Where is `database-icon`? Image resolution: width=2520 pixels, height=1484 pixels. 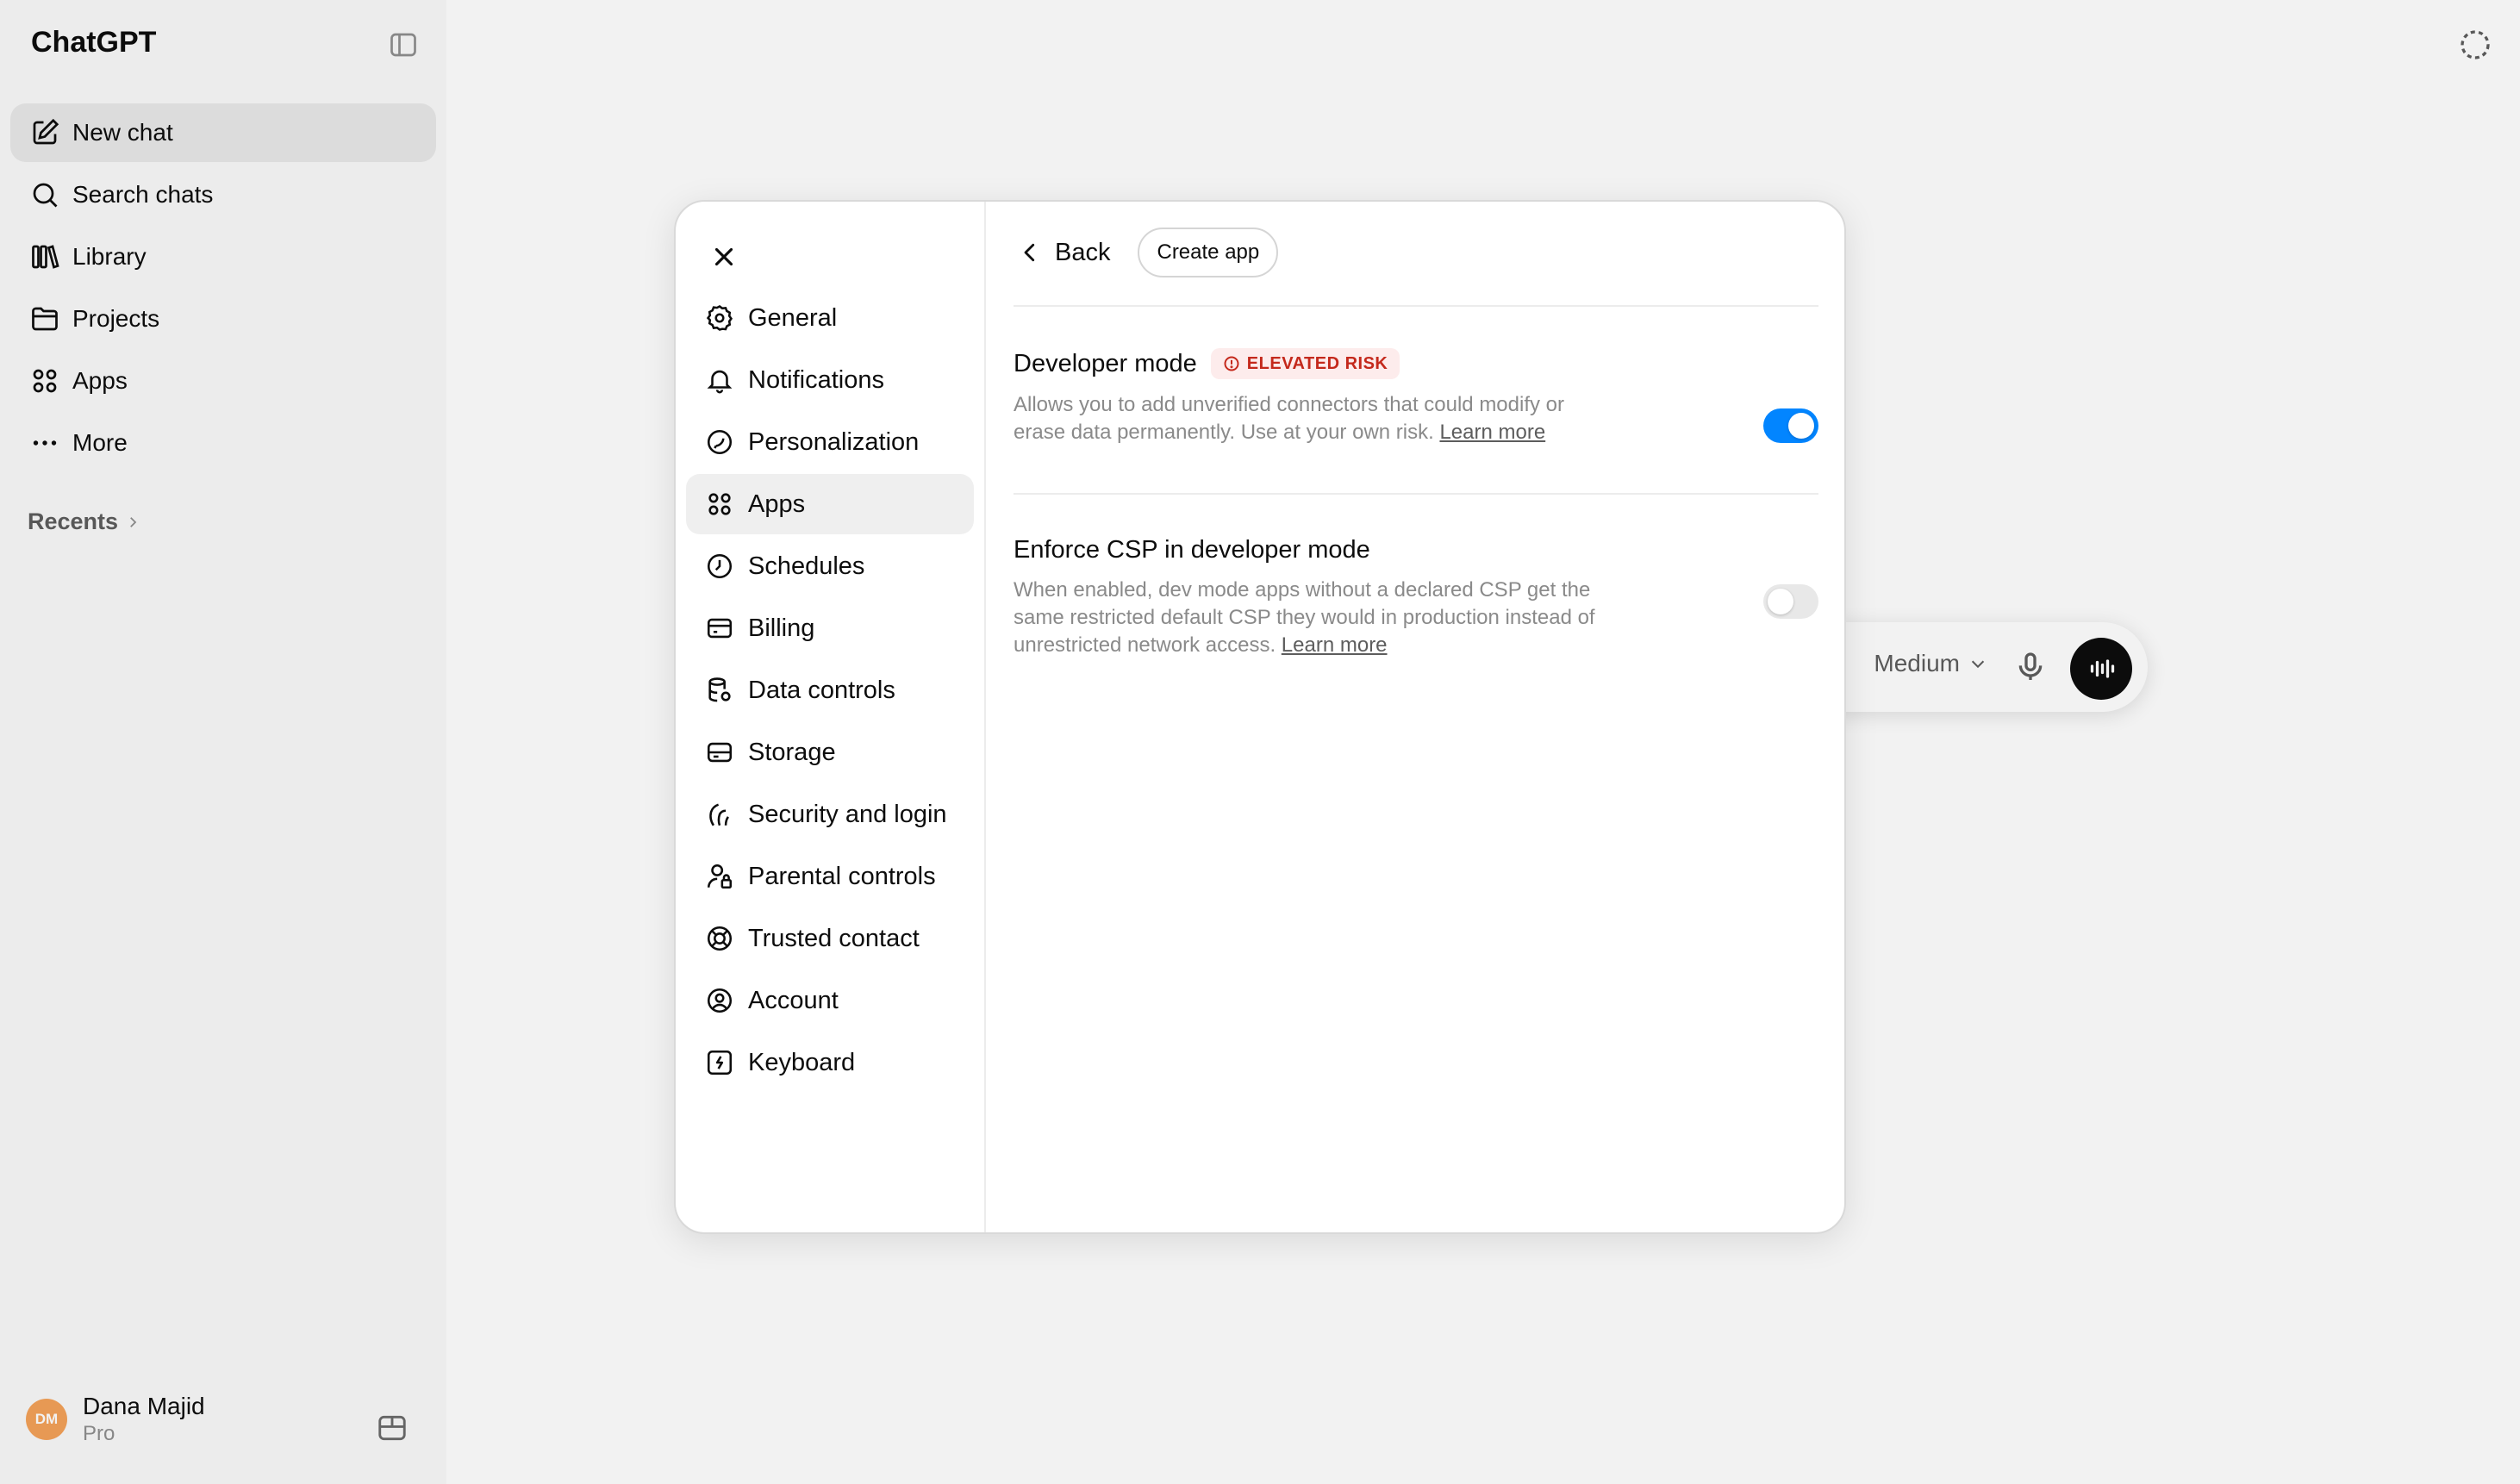
database-icon is located at coordinates (719, 691).